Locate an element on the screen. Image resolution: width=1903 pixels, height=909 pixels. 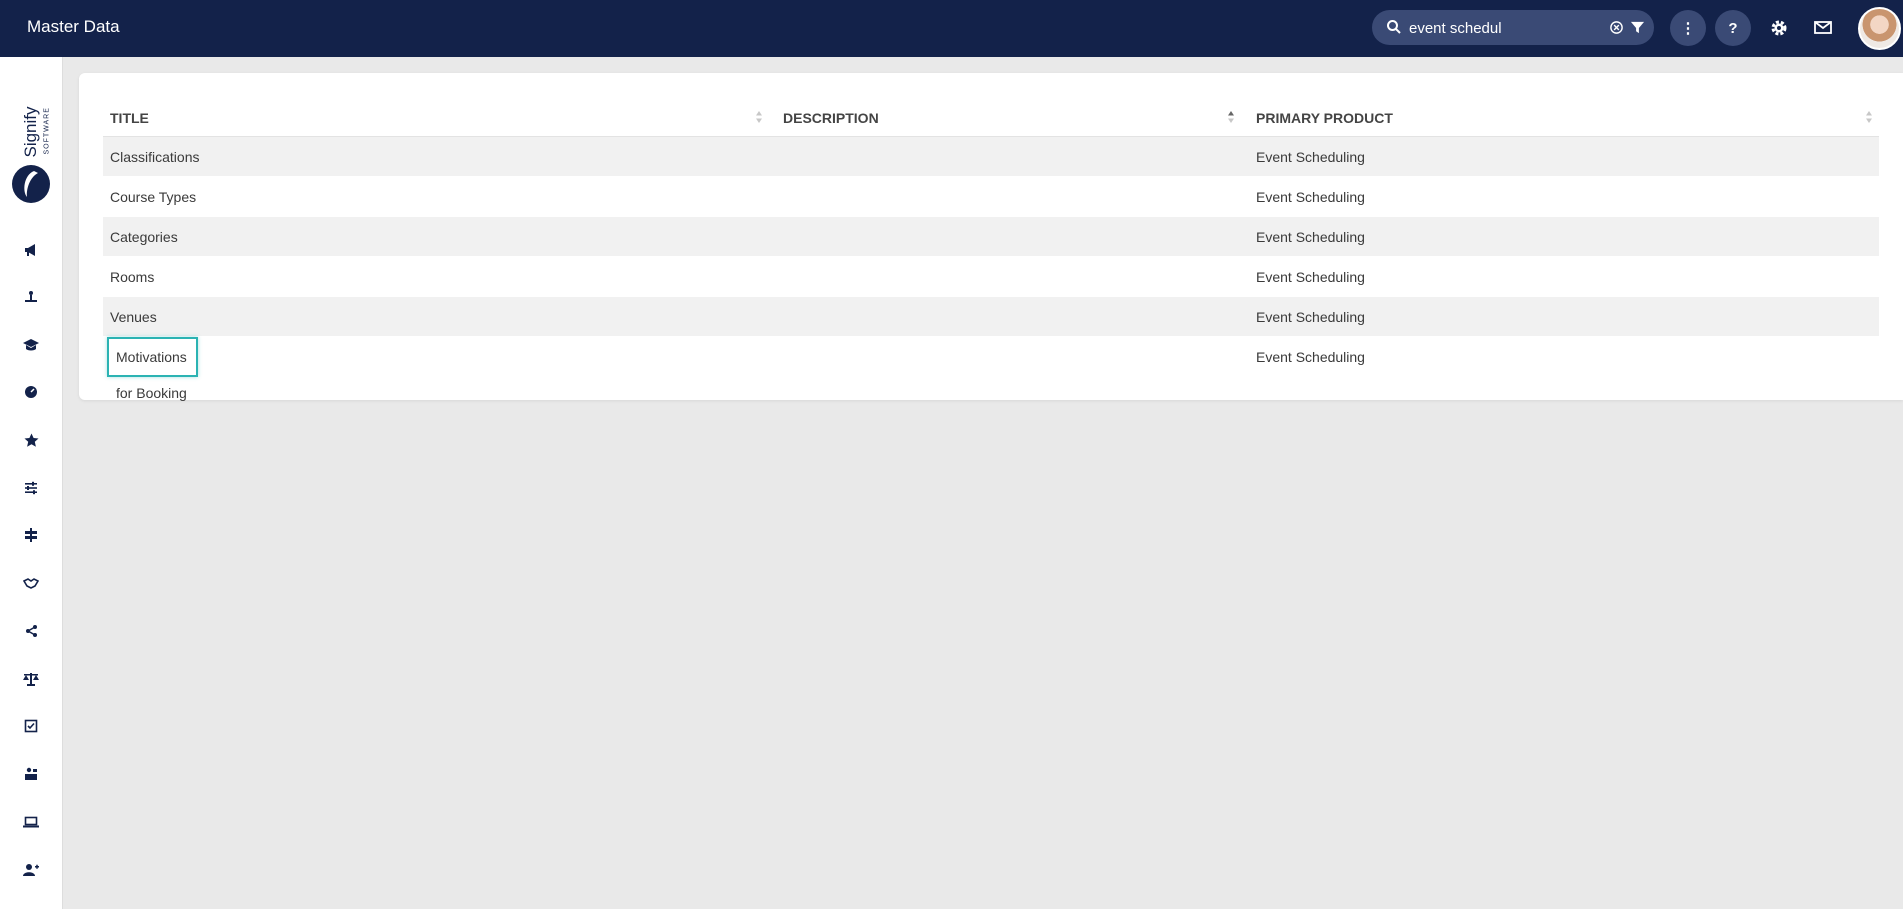
laptop-icon is located at coordinates (31, 822).